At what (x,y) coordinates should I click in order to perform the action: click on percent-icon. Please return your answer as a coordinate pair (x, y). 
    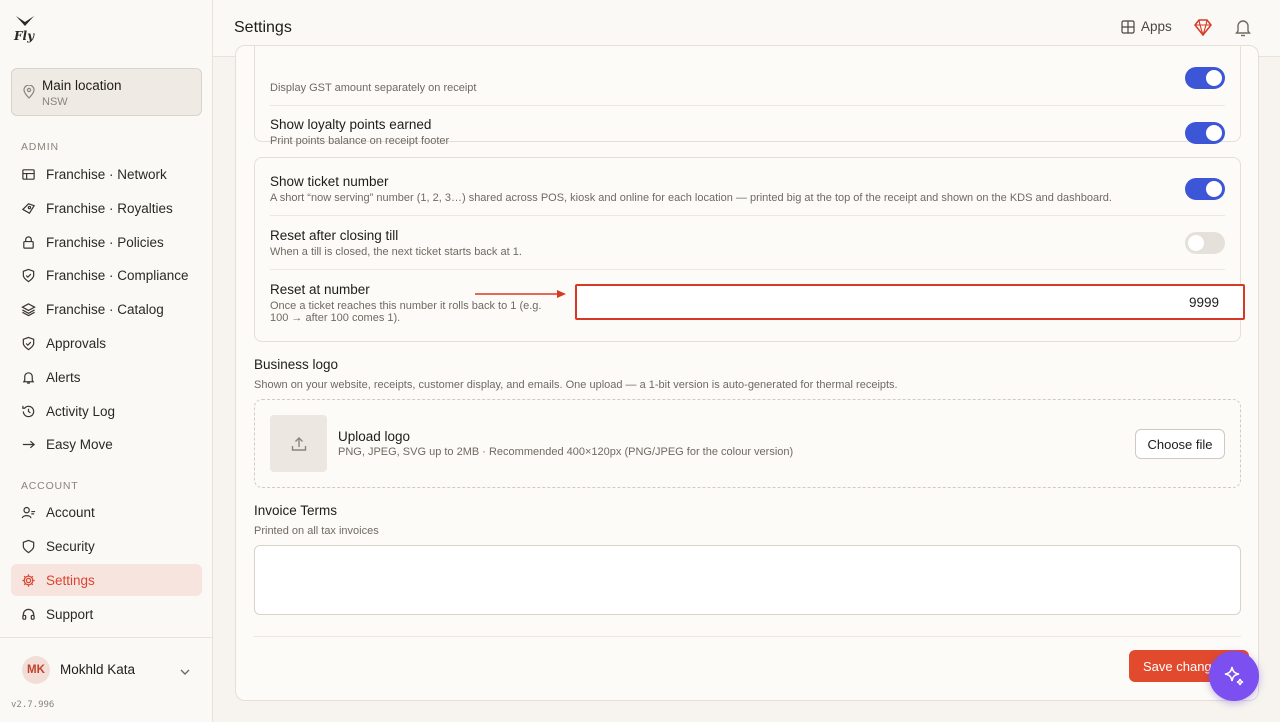
    Looking at the image, I should click on (28, 208).